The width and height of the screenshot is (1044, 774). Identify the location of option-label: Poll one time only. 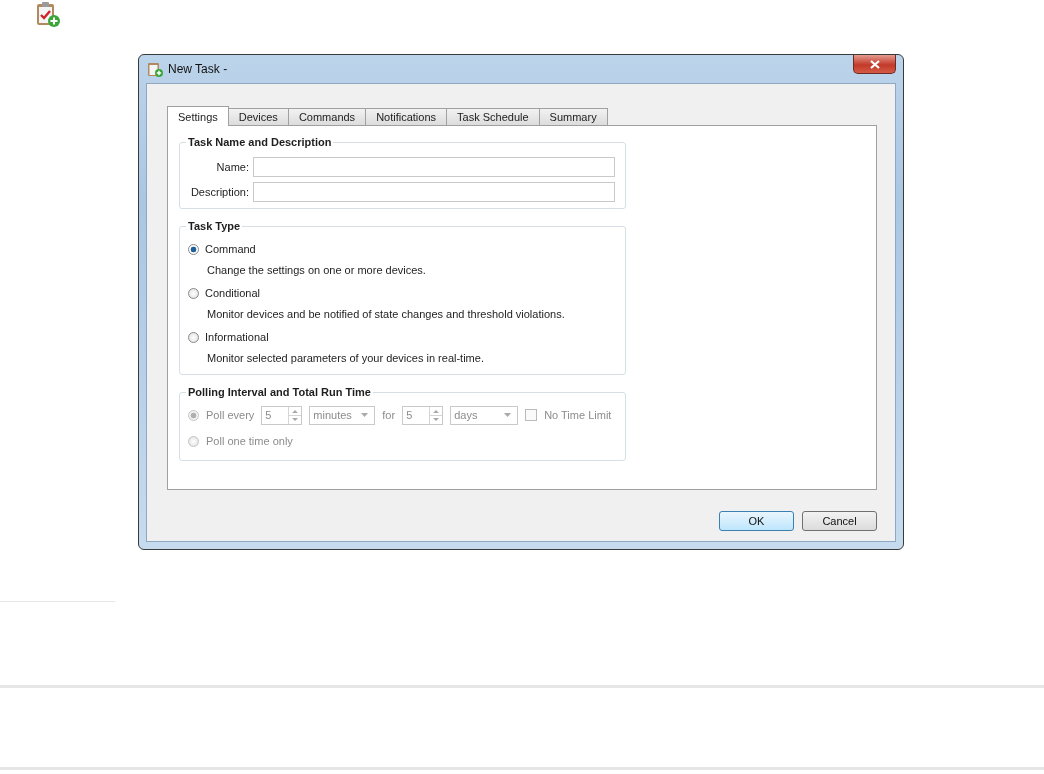
(249, 441).